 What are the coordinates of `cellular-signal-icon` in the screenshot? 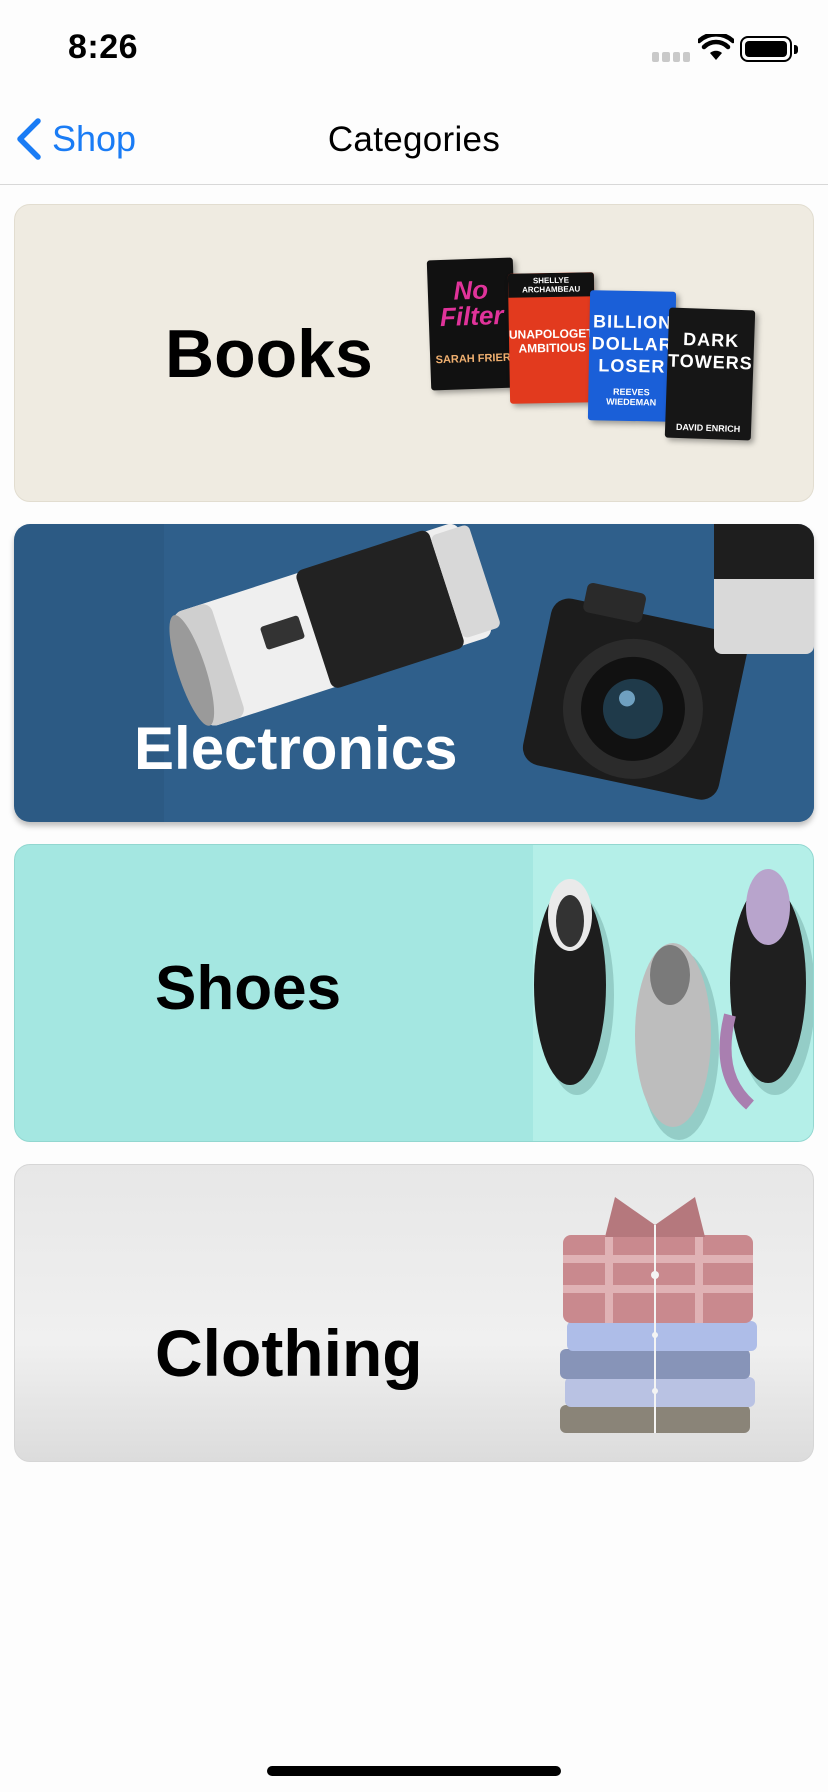 It's located at (671, 57).